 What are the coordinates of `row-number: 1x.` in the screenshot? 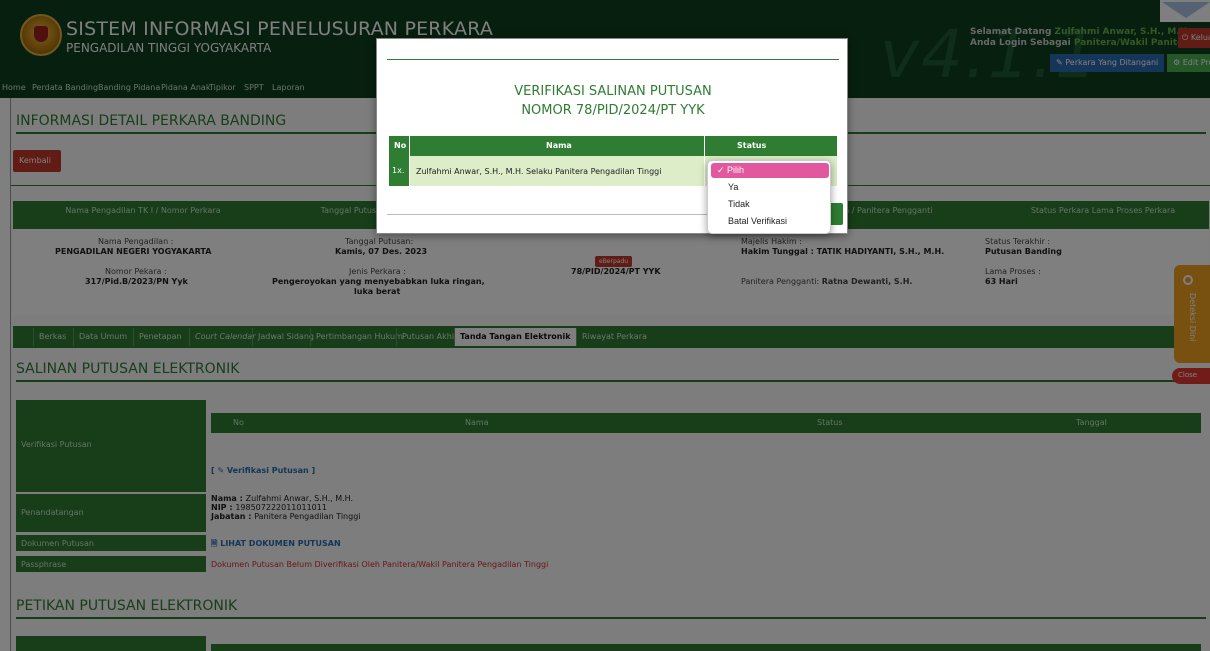 It's located at (399, 171).